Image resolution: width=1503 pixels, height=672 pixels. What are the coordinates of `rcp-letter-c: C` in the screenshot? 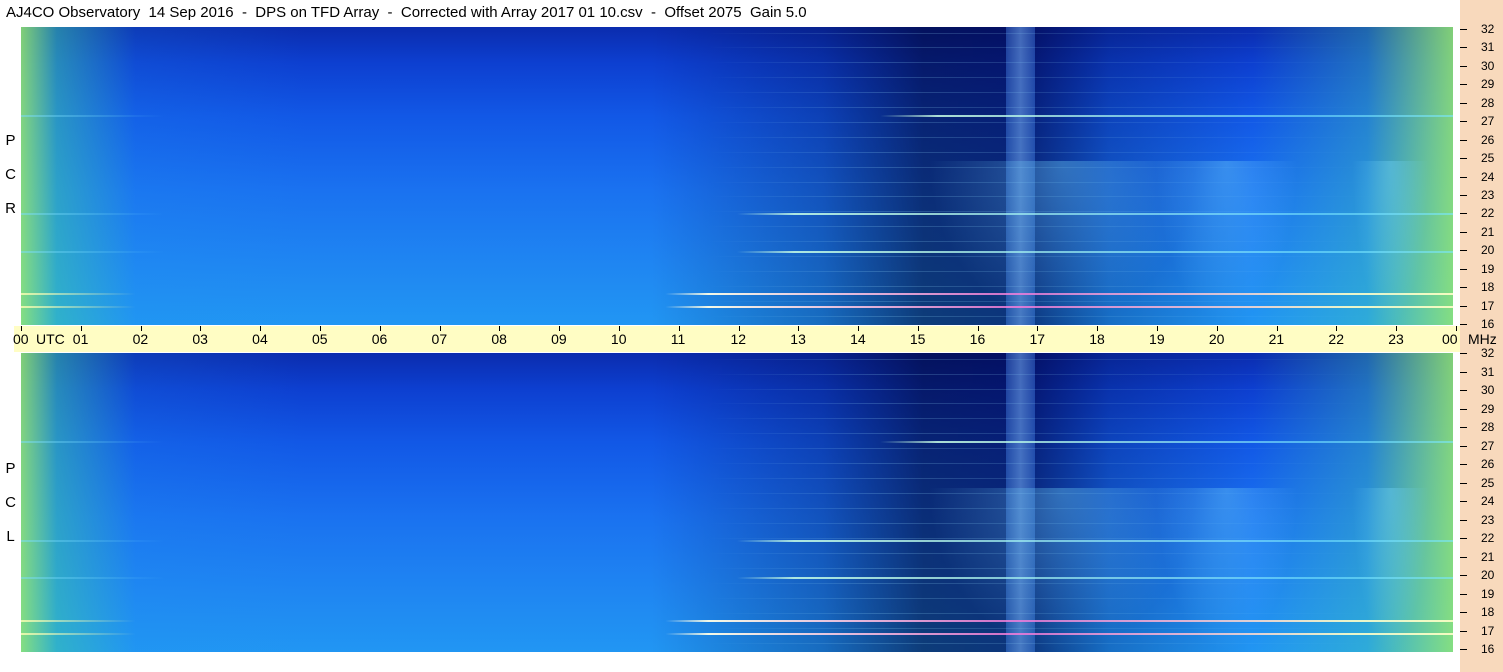 It's located at (10, 174).